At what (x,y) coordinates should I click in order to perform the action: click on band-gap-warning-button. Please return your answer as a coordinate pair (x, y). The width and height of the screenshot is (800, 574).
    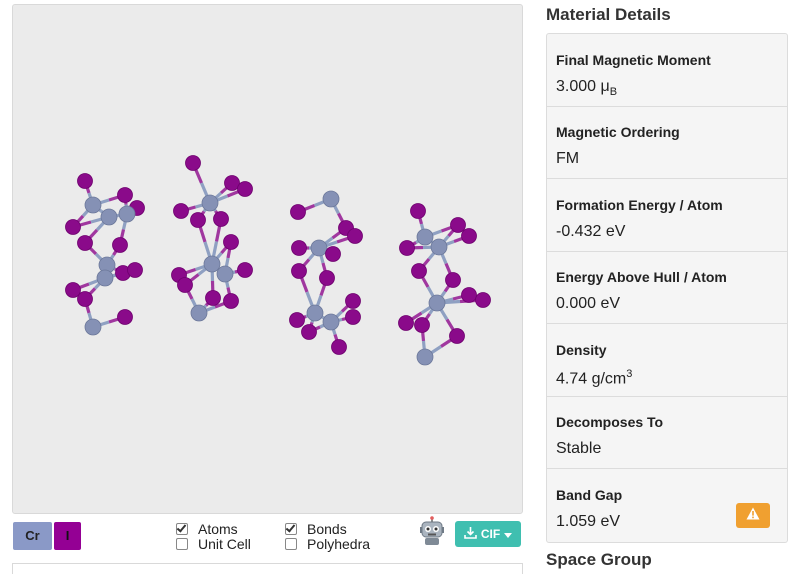
    Looking at the image, I should click on (753, 515).